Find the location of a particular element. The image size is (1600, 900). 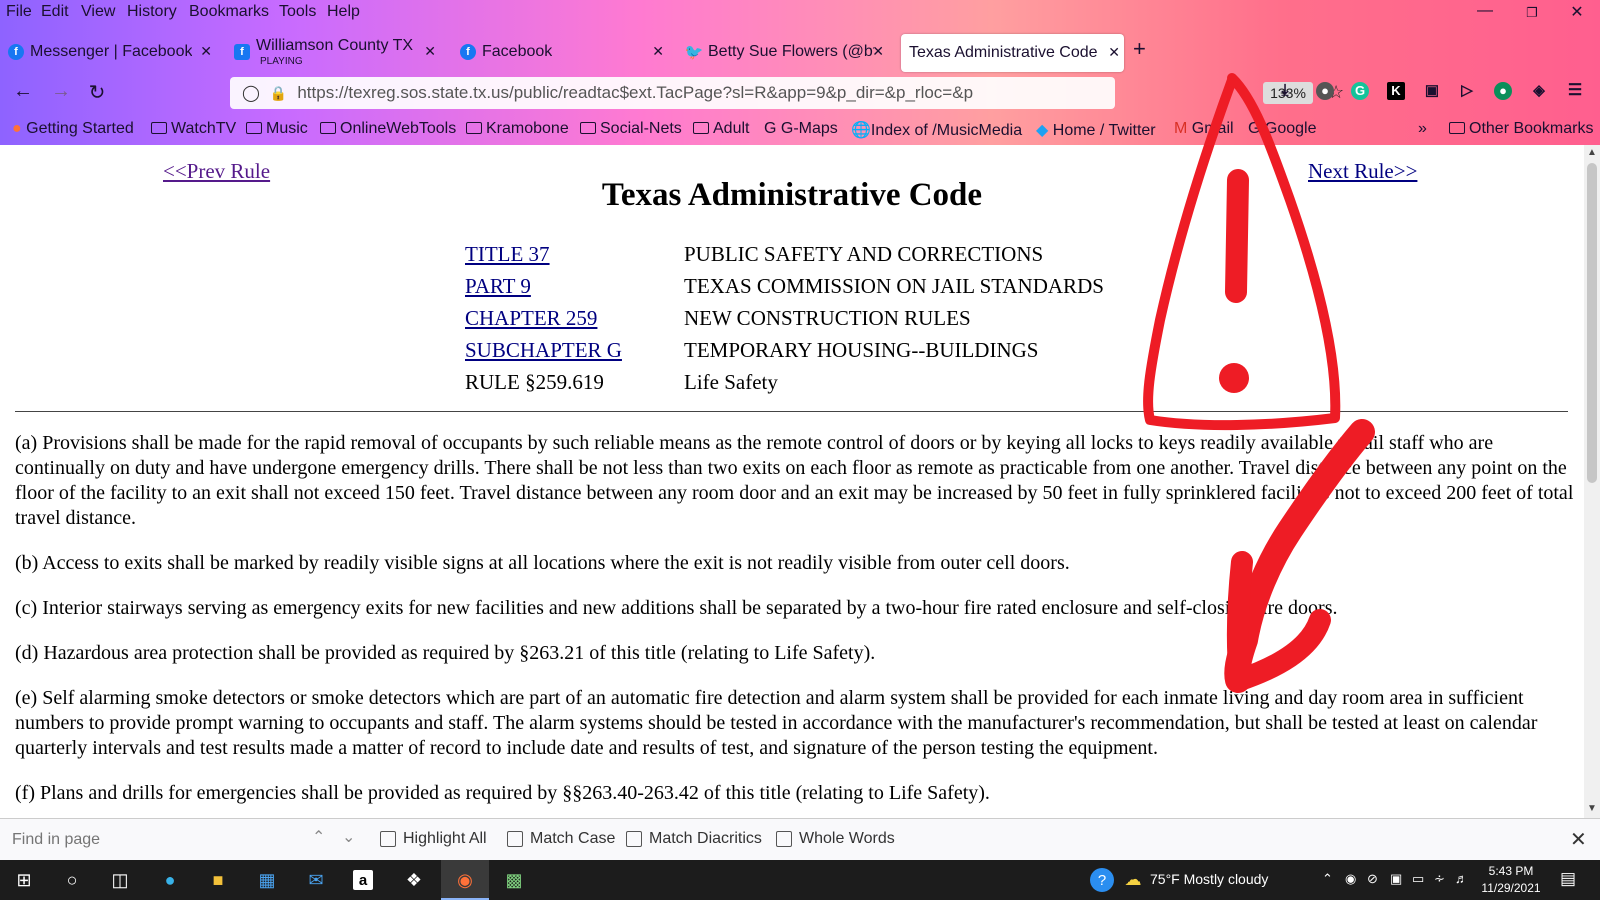

microsoft-store-icon: ▦ is located at coordinates (267, 880).